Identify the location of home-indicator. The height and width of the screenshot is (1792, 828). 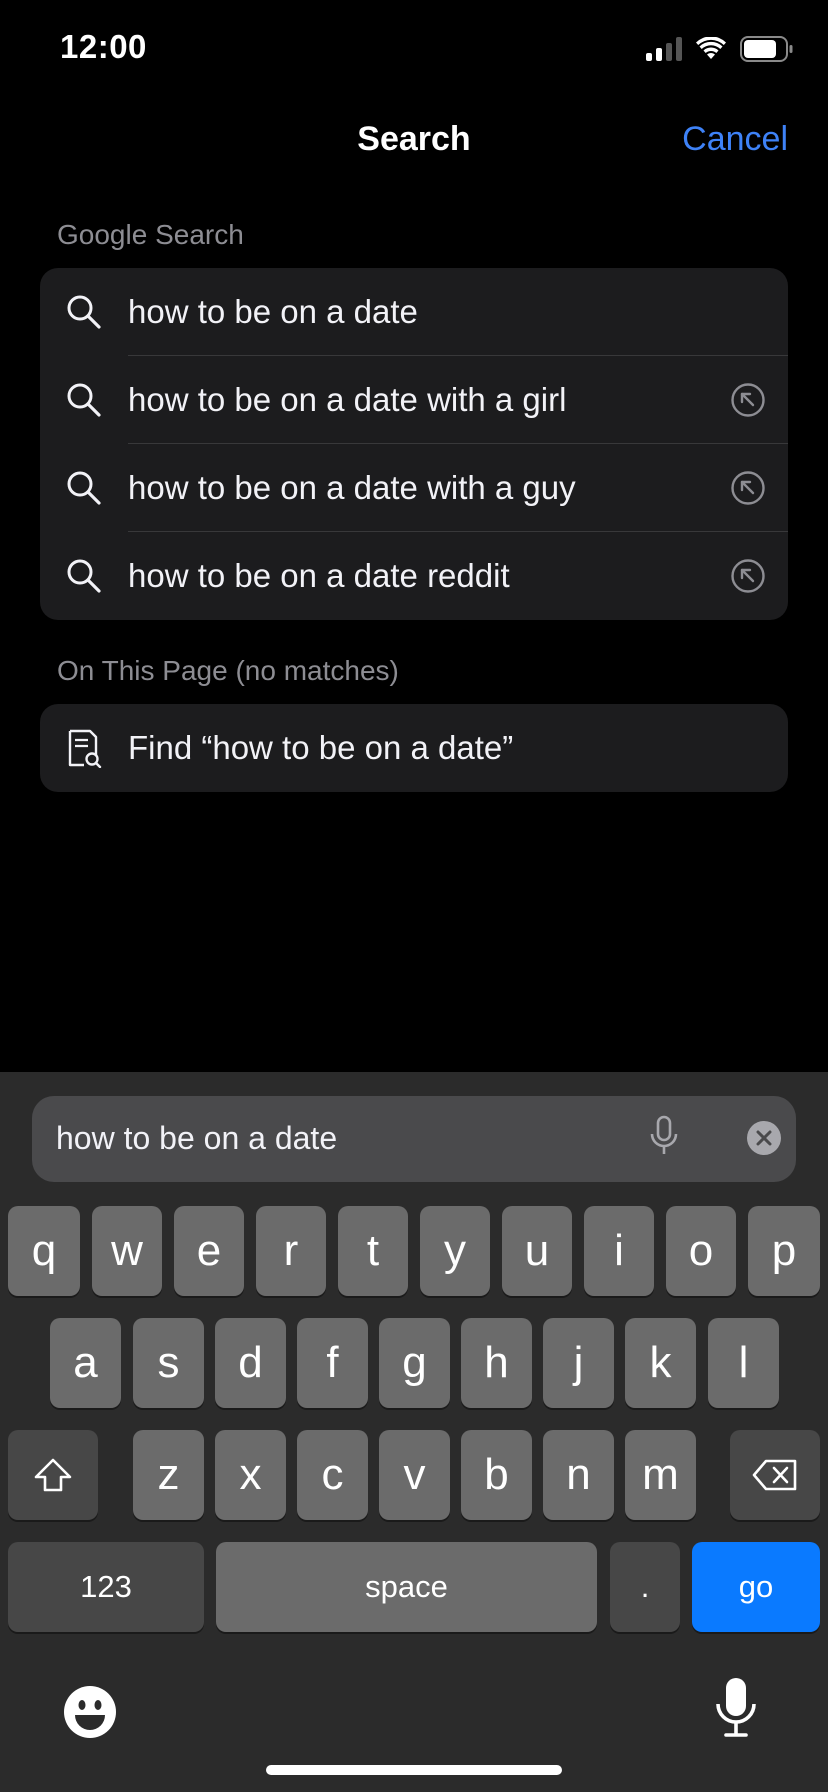
(414, 1770).